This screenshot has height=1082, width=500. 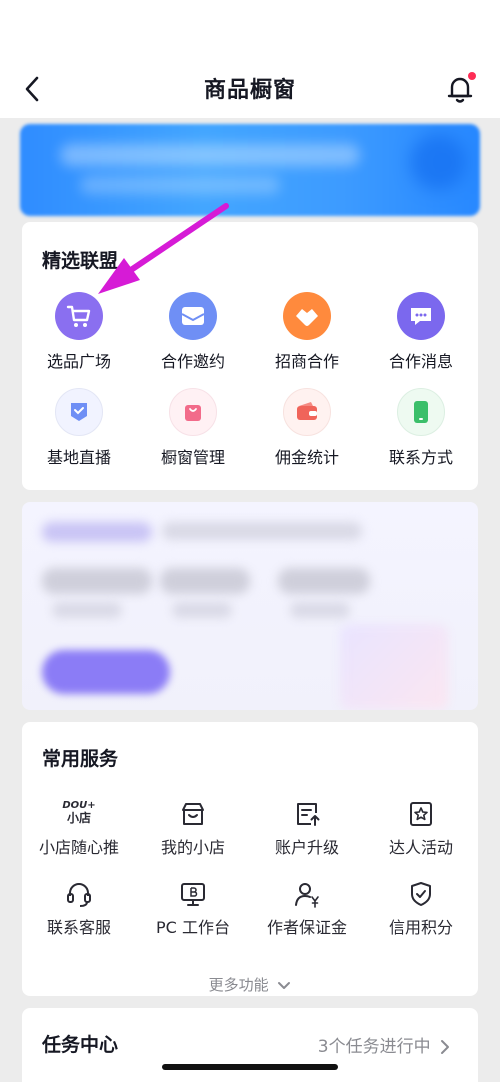 I want to click on task-center-title: 任务中心, so click(x=80, y=1045).